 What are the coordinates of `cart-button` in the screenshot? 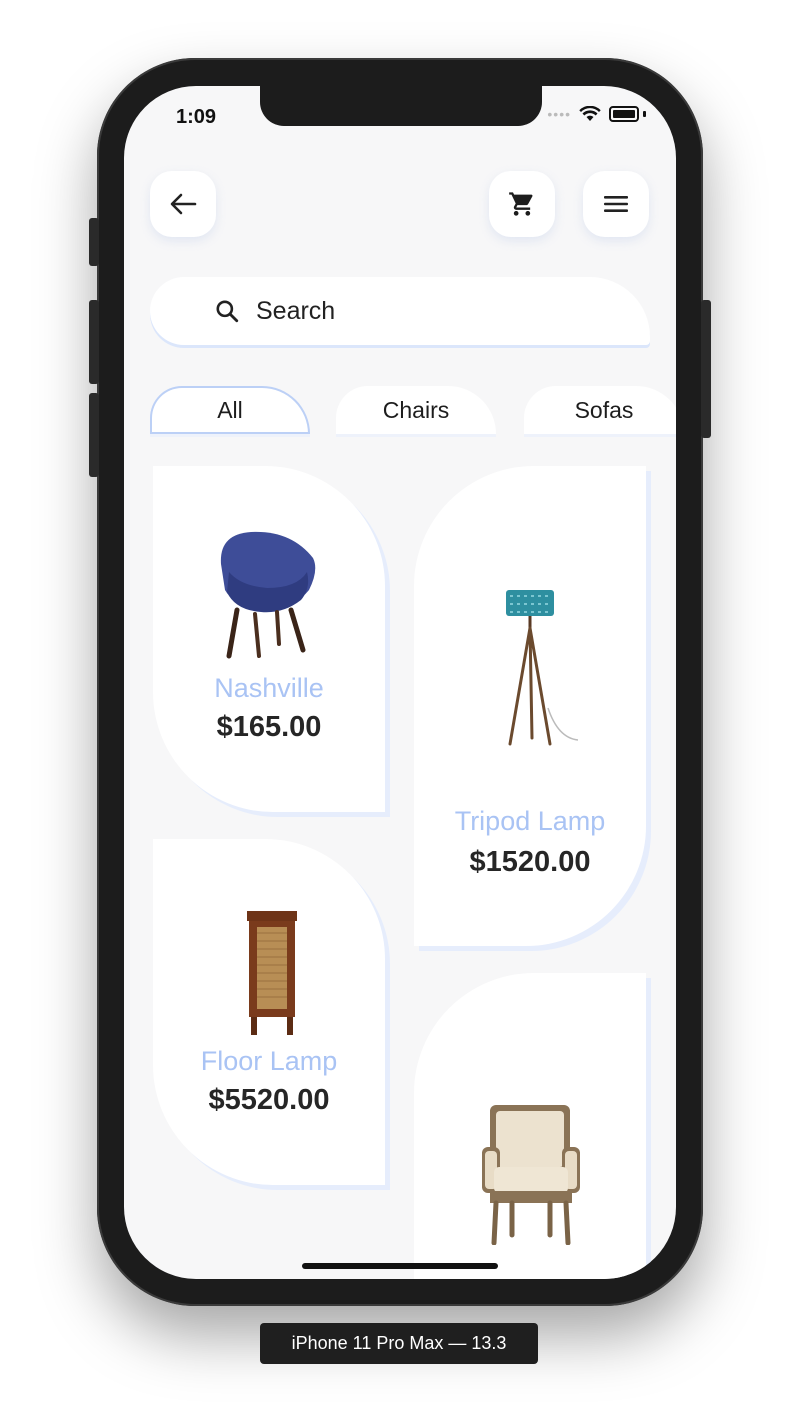 It's located at (522, 204).